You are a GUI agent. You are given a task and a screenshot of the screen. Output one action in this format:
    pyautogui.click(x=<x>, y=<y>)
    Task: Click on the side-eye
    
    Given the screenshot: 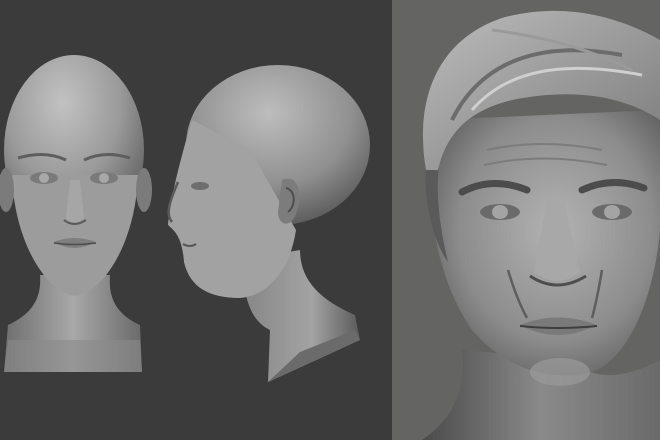 What is the action you would take?
    pyautogui.click(x=200, y=186)
    